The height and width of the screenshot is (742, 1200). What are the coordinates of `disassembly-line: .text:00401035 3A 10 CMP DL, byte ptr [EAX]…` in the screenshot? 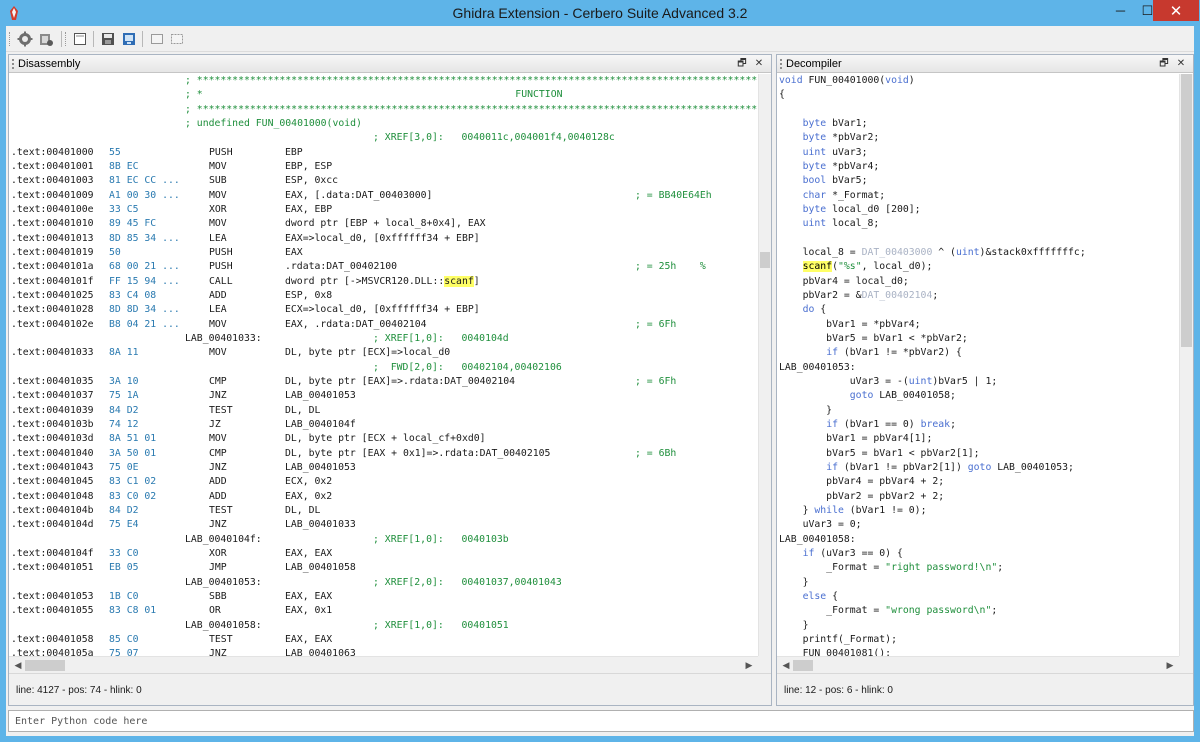 It's located at (383, 382).